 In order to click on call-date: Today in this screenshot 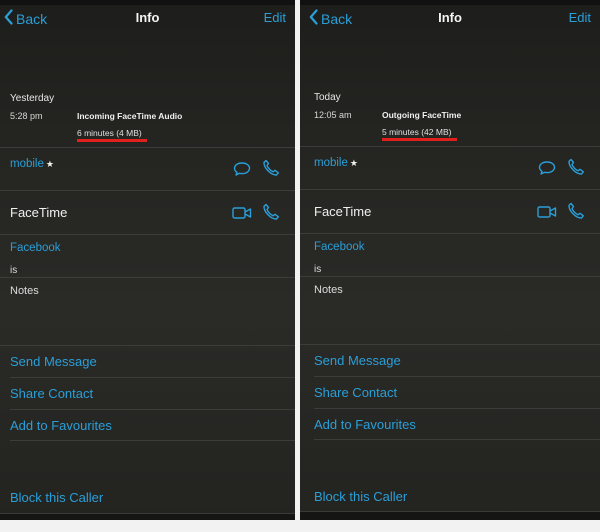, I will do `click(327, 97)`.